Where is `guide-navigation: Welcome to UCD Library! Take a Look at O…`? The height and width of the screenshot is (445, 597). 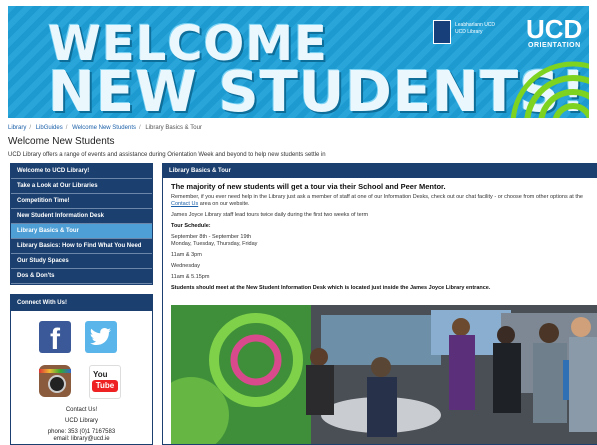 guide-navigation: Welcome to UCD Library! Take a Look at O… is located at coordinates (81, 224).